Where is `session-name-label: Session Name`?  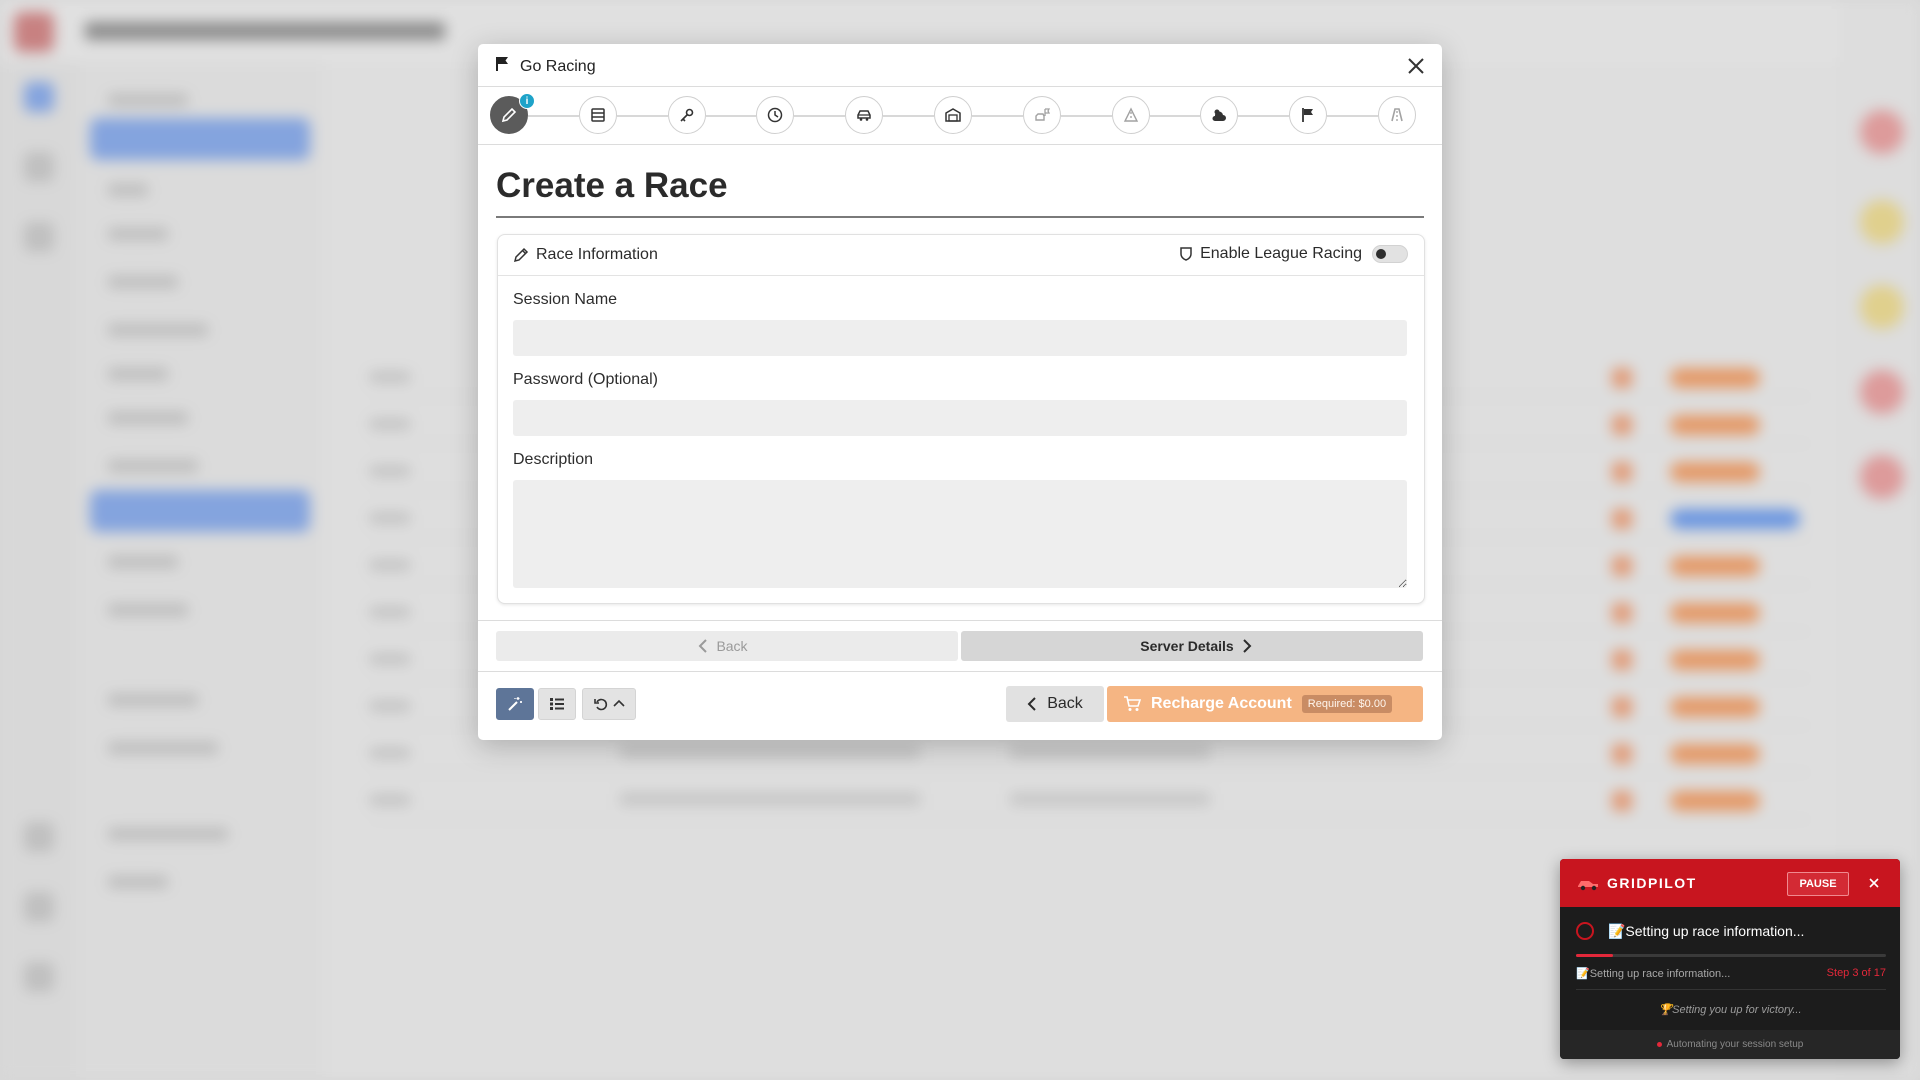 session-name-label: Session Name is located at coordinates (565, 299).